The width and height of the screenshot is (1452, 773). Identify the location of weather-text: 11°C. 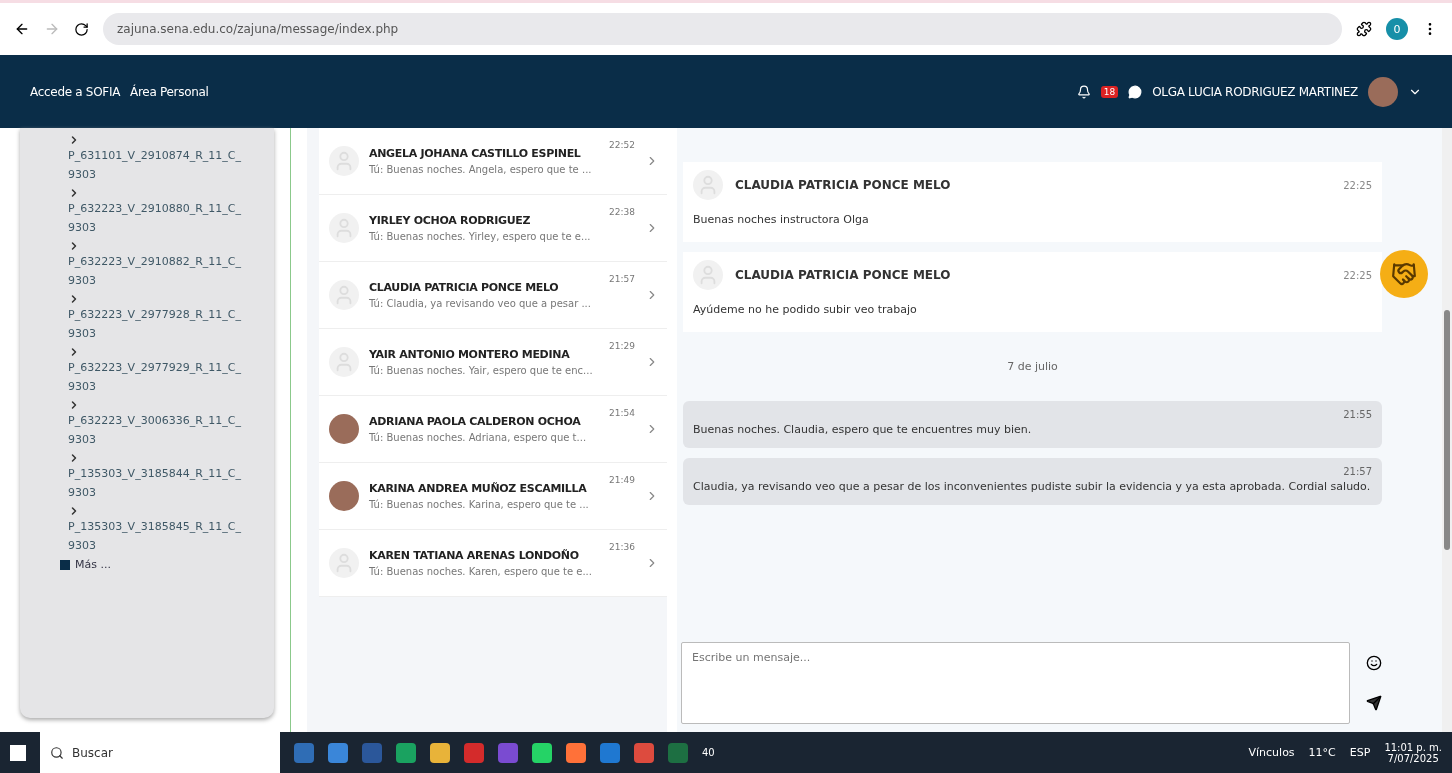
(1322, 752).